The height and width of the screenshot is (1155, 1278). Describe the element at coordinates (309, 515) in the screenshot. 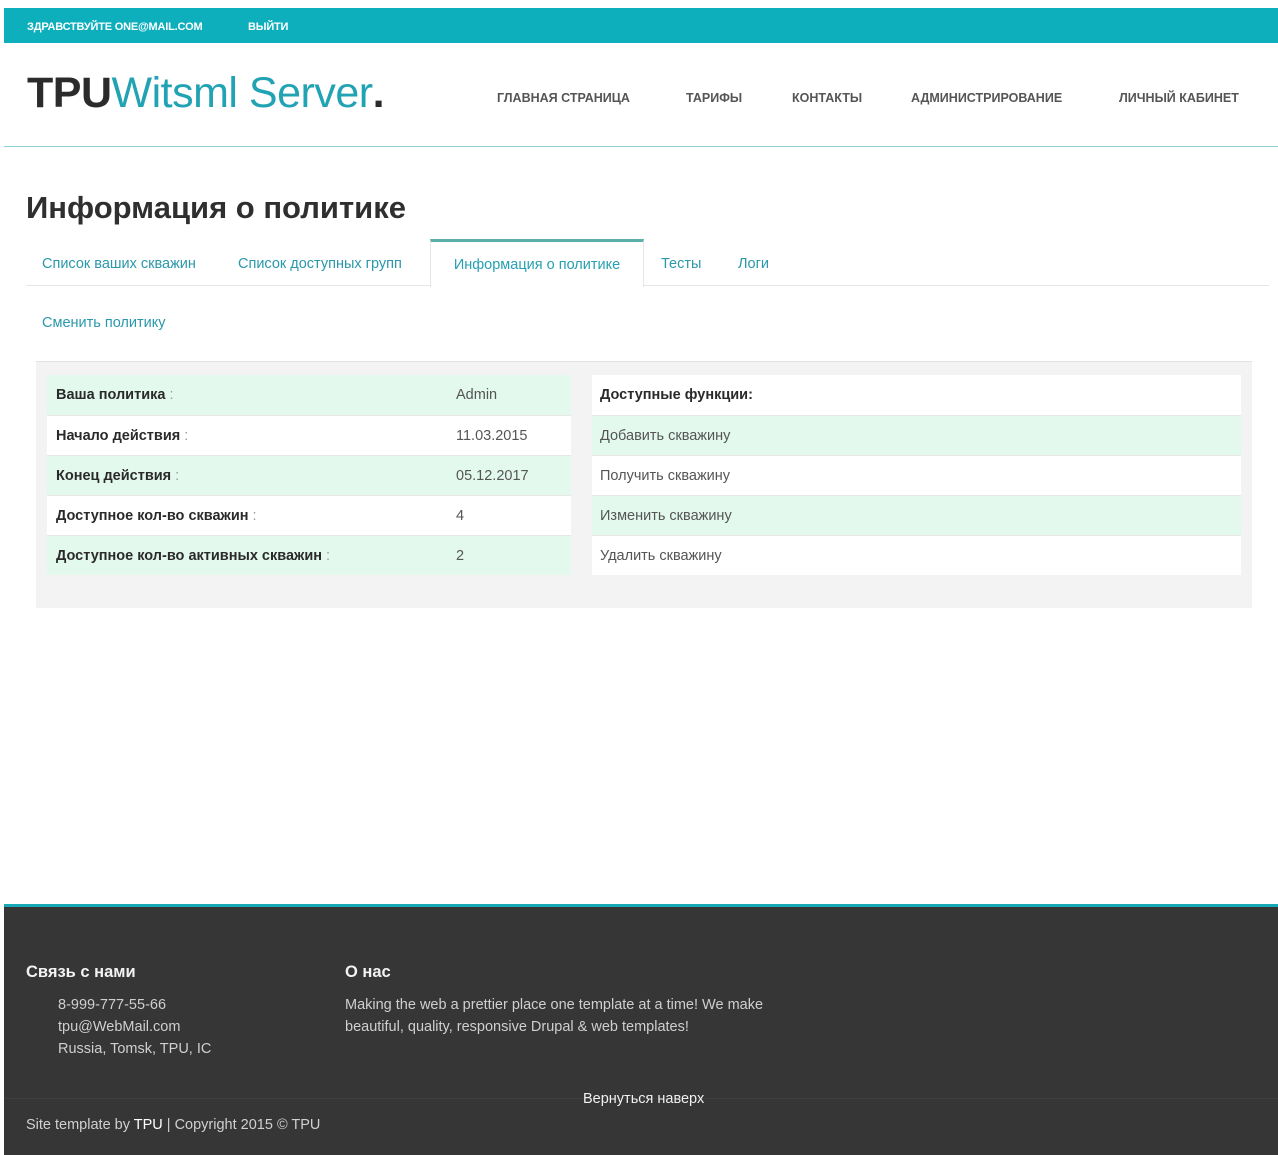

I see `table-row: Доступное кол-во скважин : 4` at that location.